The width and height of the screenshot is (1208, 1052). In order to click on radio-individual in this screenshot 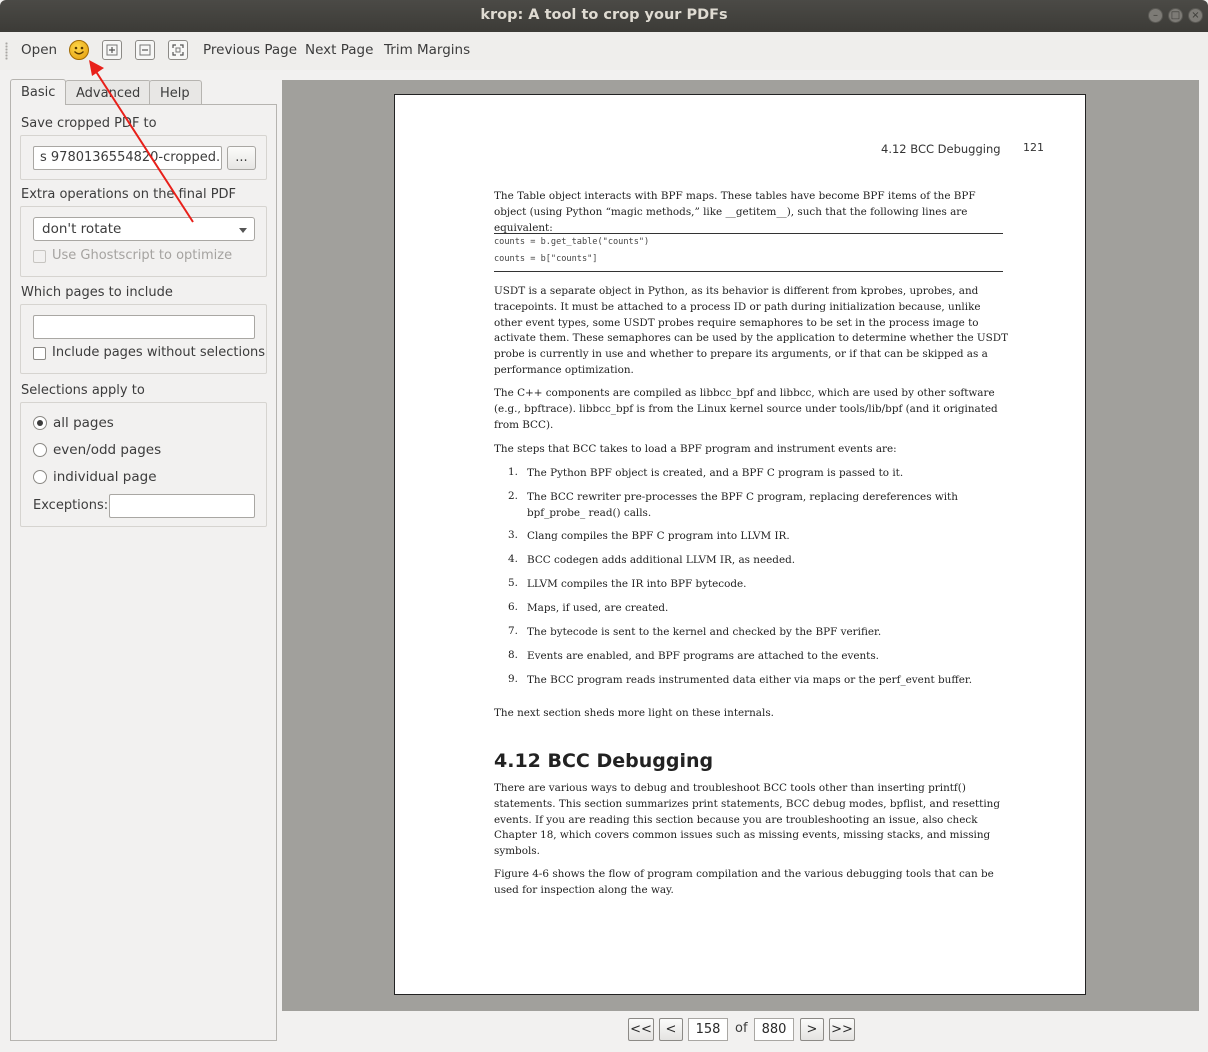, I will do `click(40, 477)`.